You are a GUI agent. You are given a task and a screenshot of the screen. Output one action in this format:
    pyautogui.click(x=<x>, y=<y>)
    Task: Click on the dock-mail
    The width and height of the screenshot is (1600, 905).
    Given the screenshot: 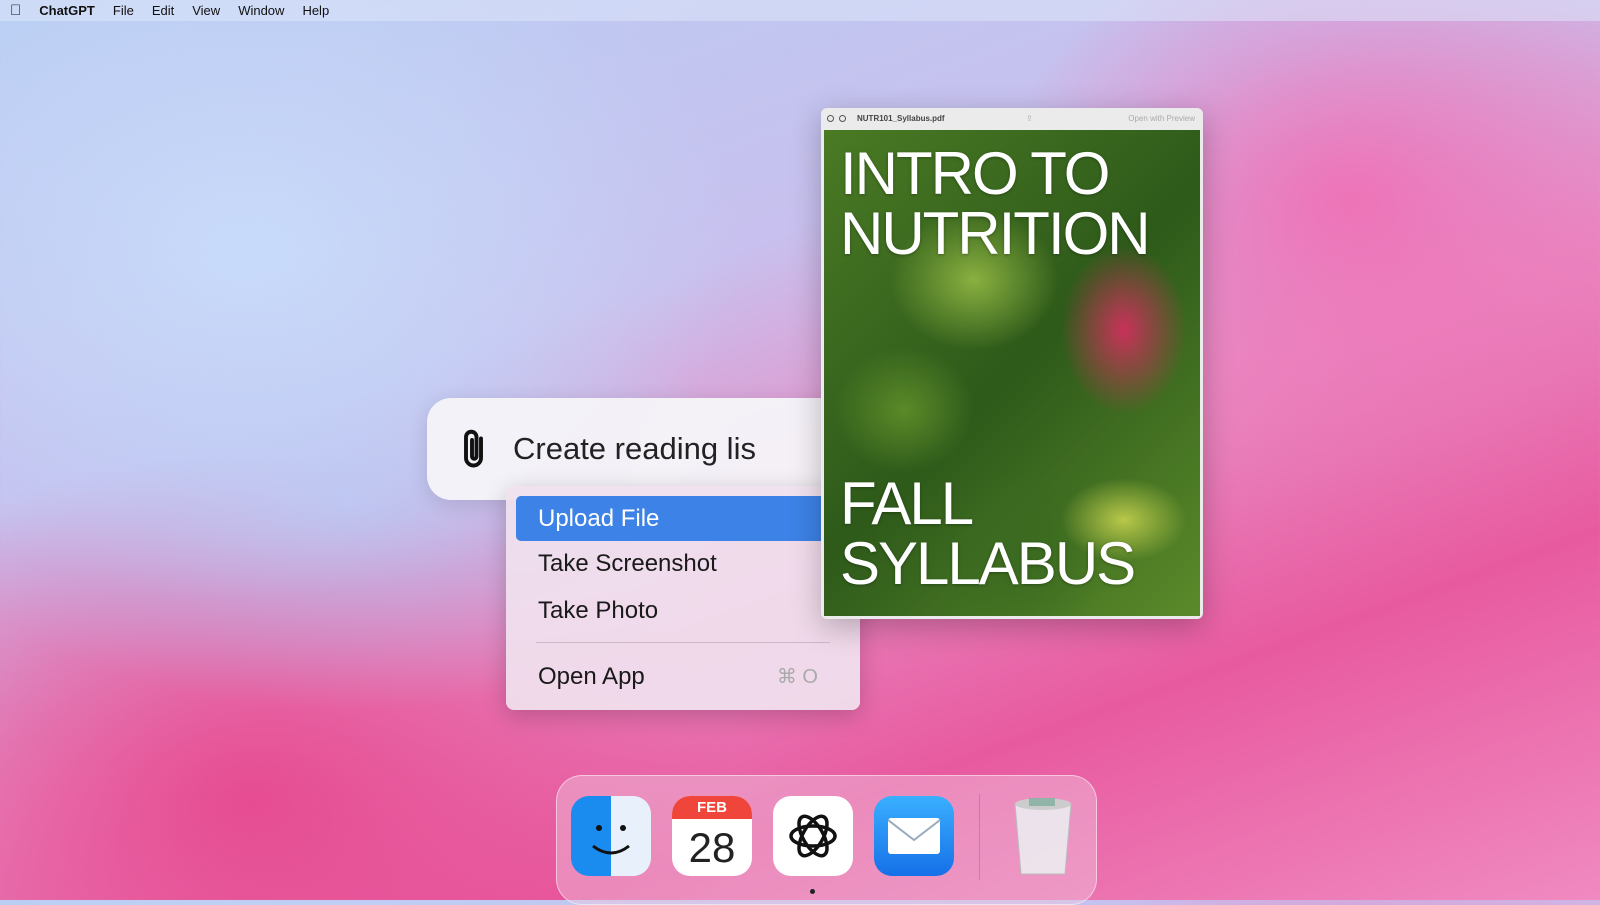 What is the action you would take?
    pyautogui.click(x=914, y=836)
    